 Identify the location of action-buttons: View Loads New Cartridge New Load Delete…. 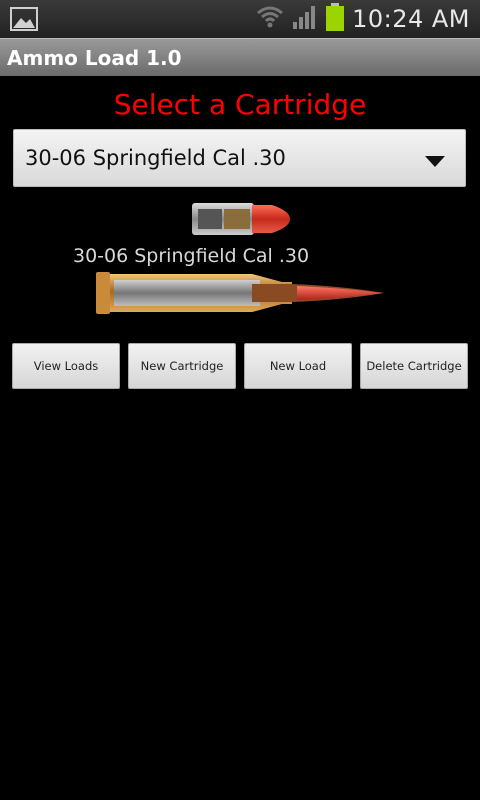
(240, 366).